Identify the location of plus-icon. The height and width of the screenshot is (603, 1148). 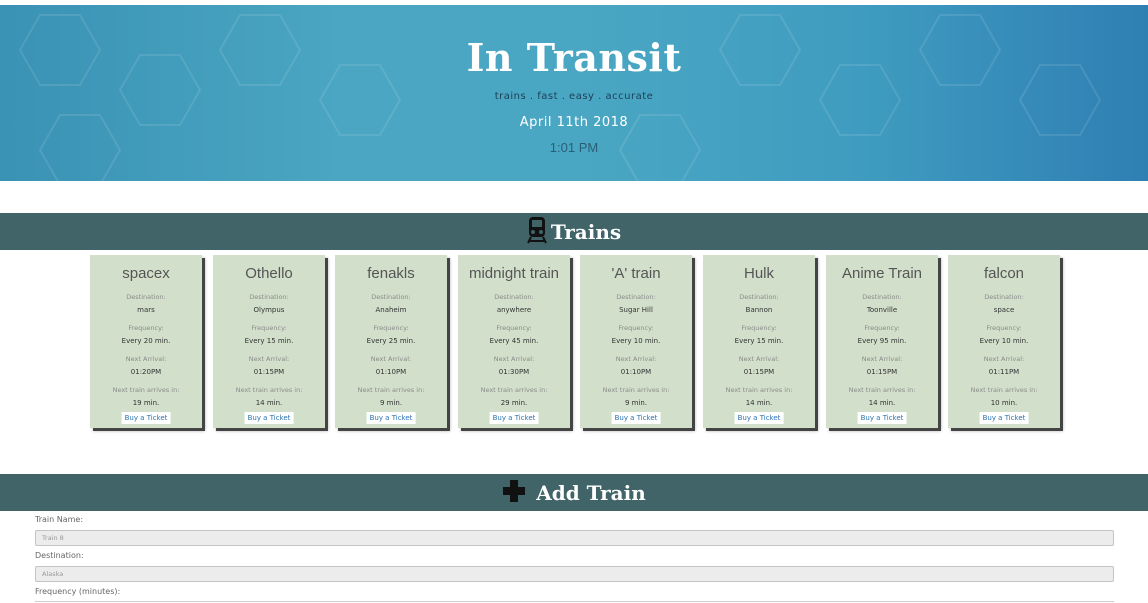
(514, 493).